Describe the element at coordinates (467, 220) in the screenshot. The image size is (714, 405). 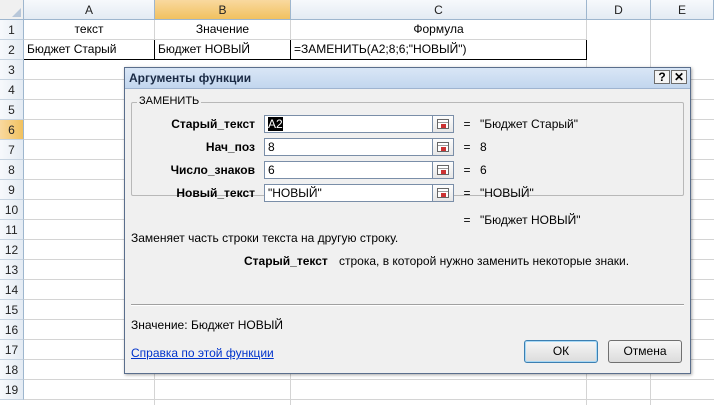
I see `result-equals: =` at that location.